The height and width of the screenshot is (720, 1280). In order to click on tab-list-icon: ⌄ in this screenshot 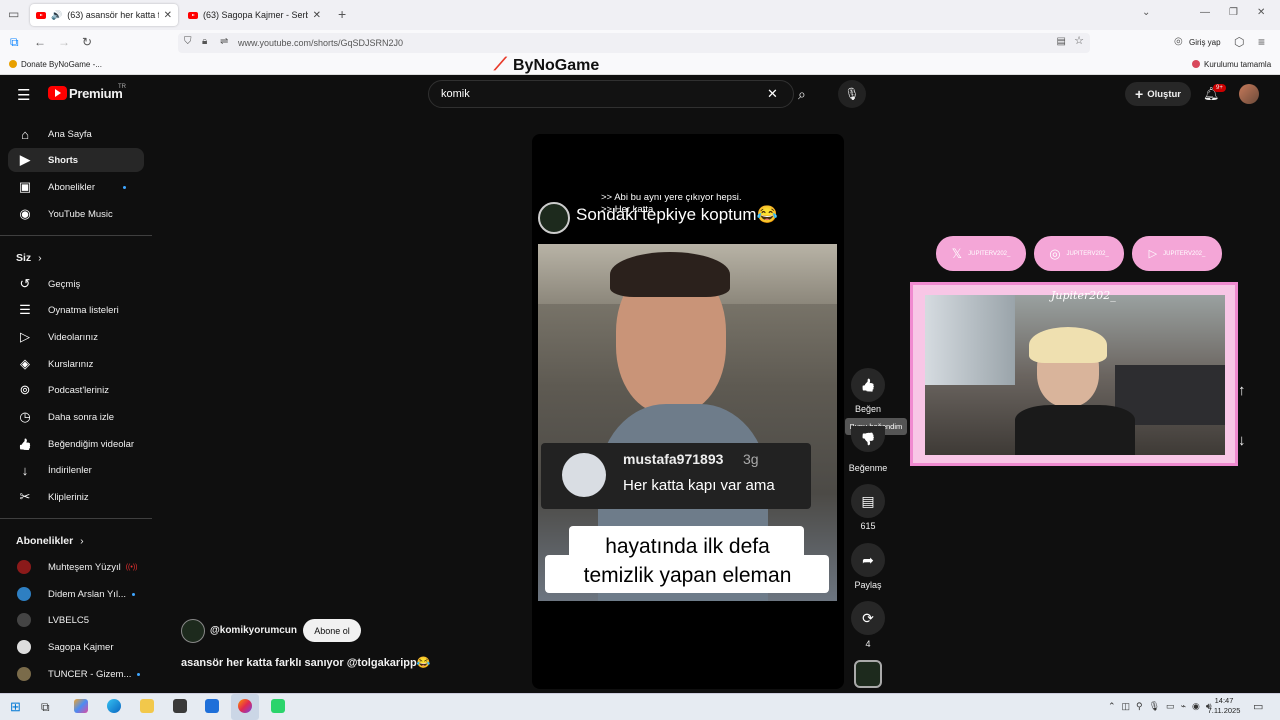, I will do `click(1146, 13)`.